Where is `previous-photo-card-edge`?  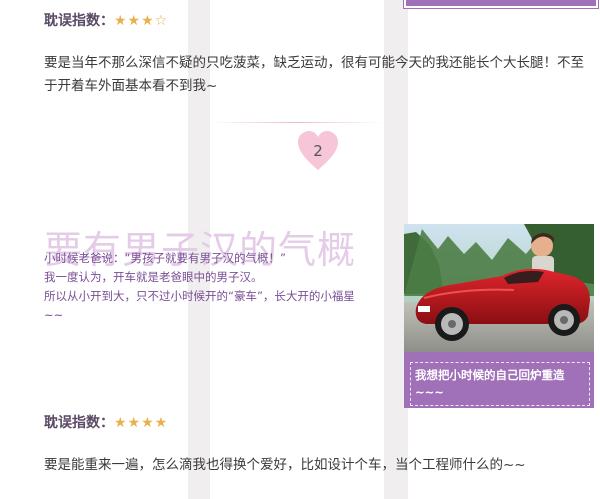 previous-photo-card-edge is located at coordinates (501, 4).